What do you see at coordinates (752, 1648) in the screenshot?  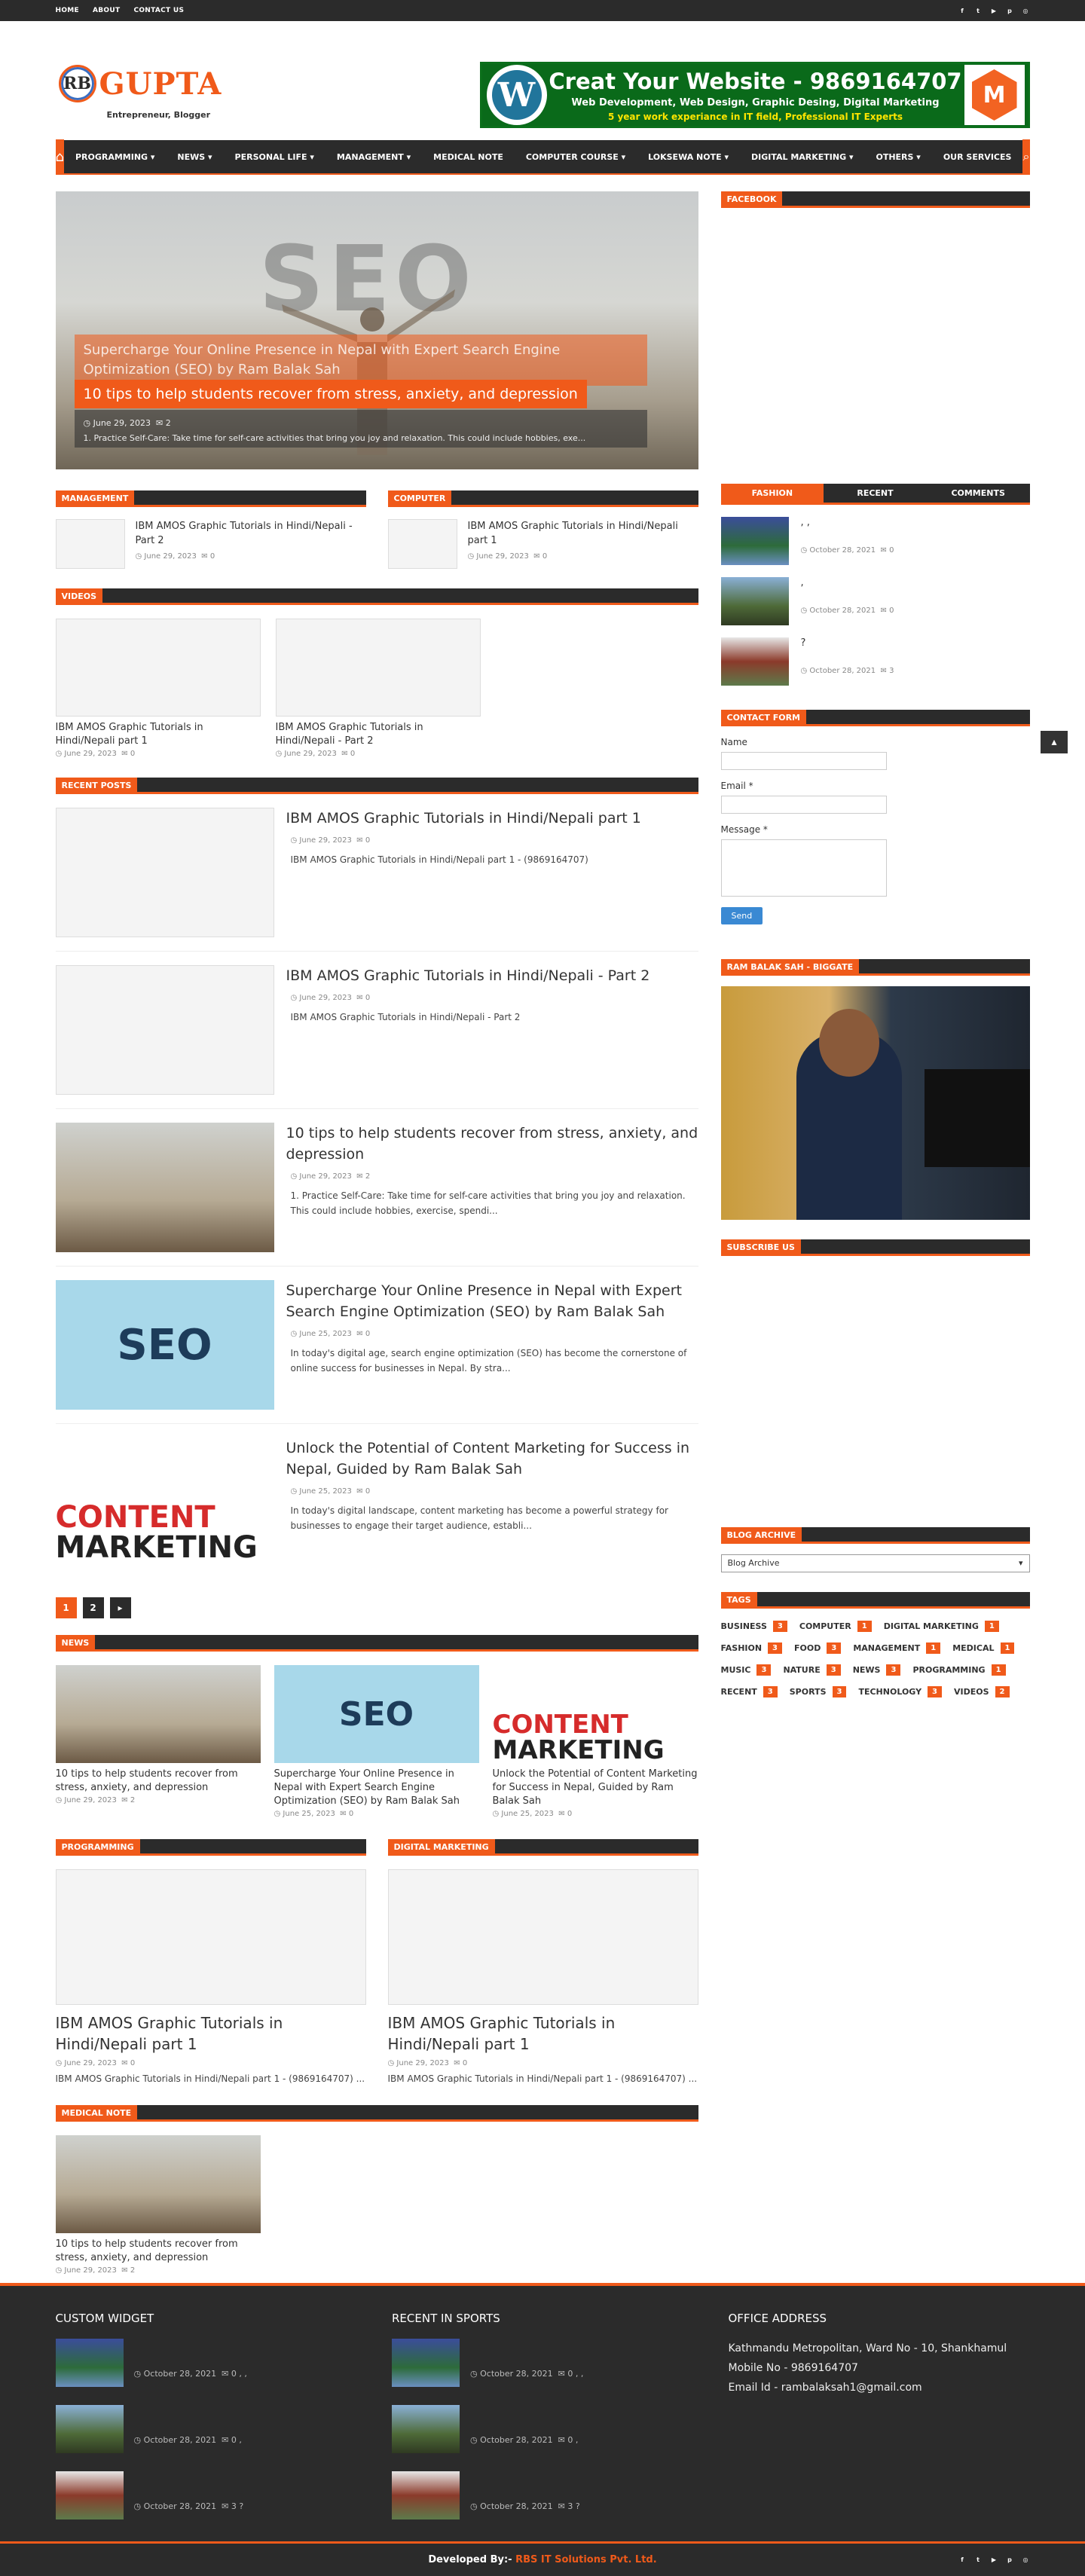 I see `tag-fashion: FASHION 3` at bounding box center [752, 1648].